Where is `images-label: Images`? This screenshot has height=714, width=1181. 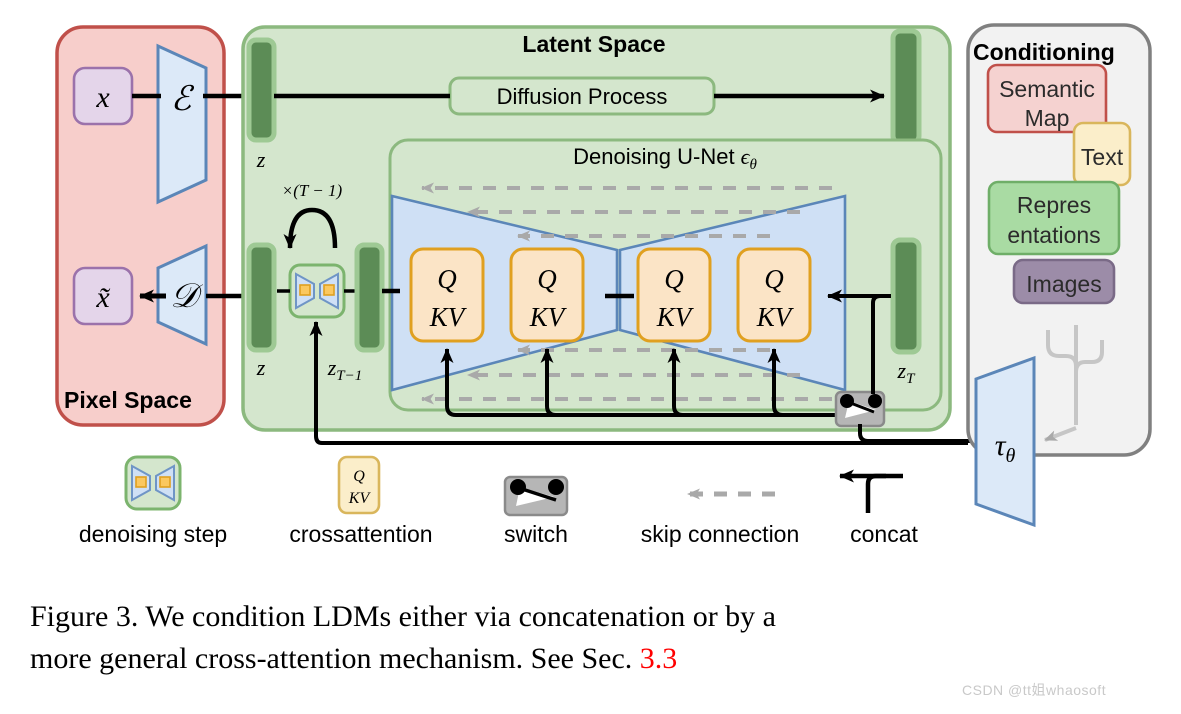
images-label: Images is located at coordinates (1063, 284).